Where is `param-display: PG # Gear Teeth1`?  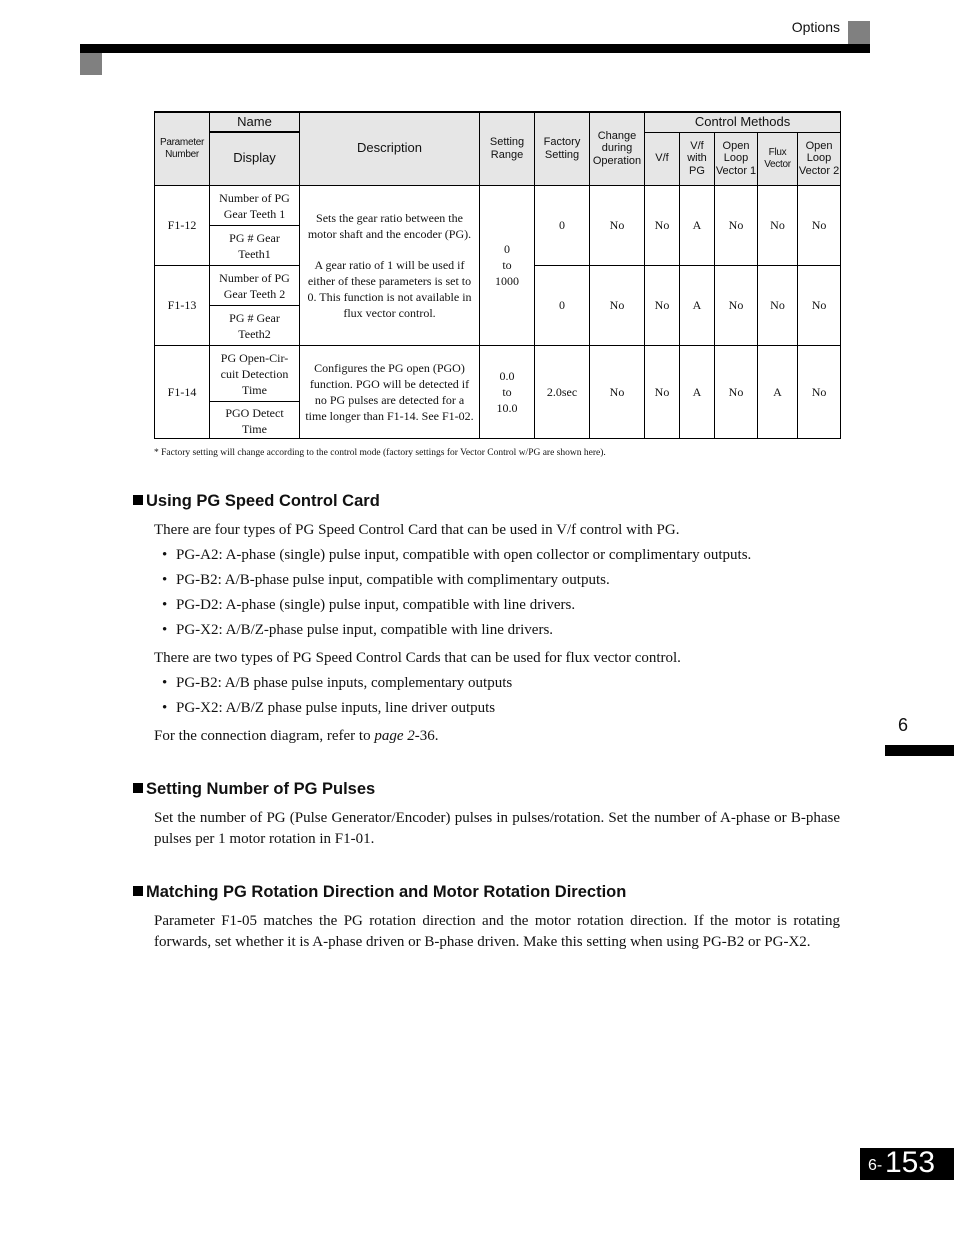
param-display: PG # Gear Teeth1 is located at coordinates (254, 245).